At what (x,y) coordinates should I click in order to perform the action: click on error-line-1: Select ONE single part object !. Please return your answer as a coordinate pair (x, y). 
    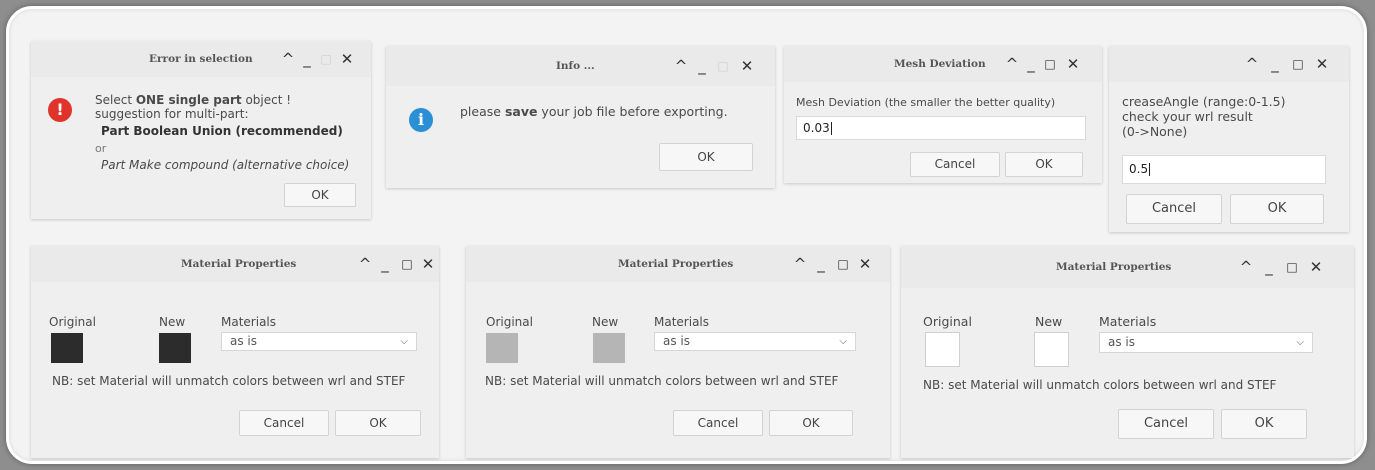
    Looking at the image, I should click on (193, 100).